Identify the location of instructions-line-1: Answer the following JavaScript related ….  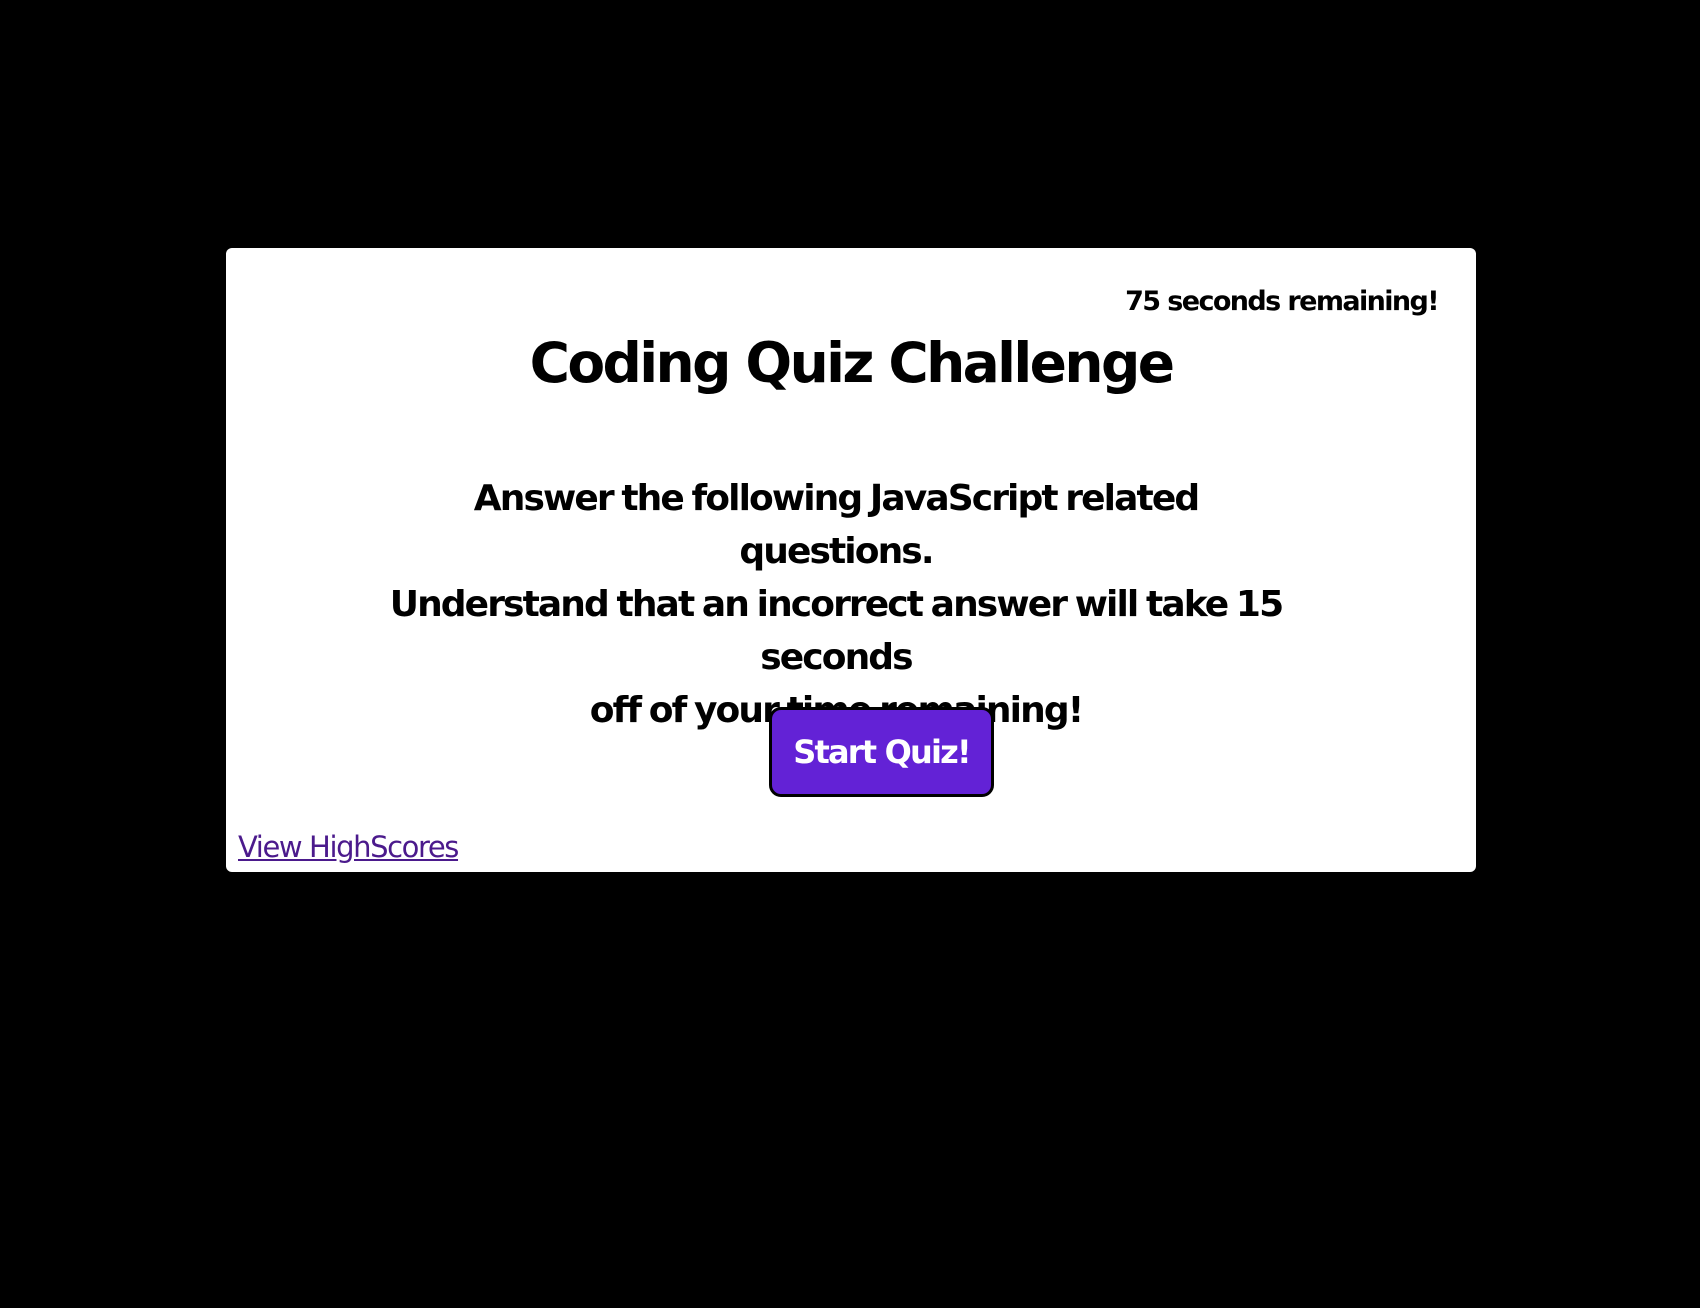
(836, 525).